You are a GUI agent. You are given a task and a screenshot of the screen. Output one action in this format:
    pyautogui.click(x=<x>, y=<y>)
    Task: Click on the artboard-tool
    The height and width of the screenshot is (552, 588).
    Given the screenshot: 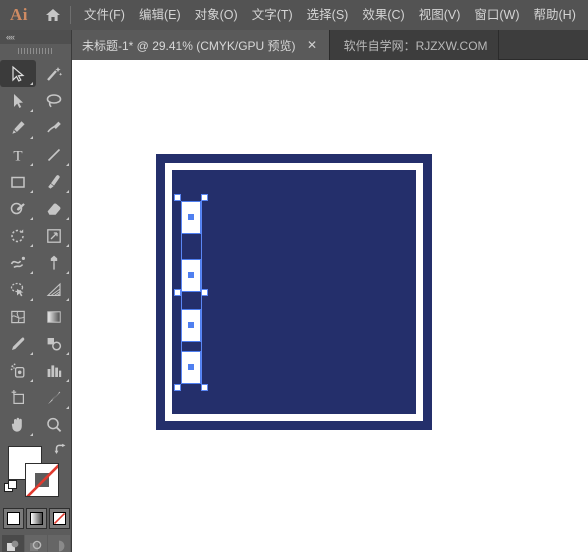 What is the action you would take?
    pyautogui.click(x=18, y=397)
    